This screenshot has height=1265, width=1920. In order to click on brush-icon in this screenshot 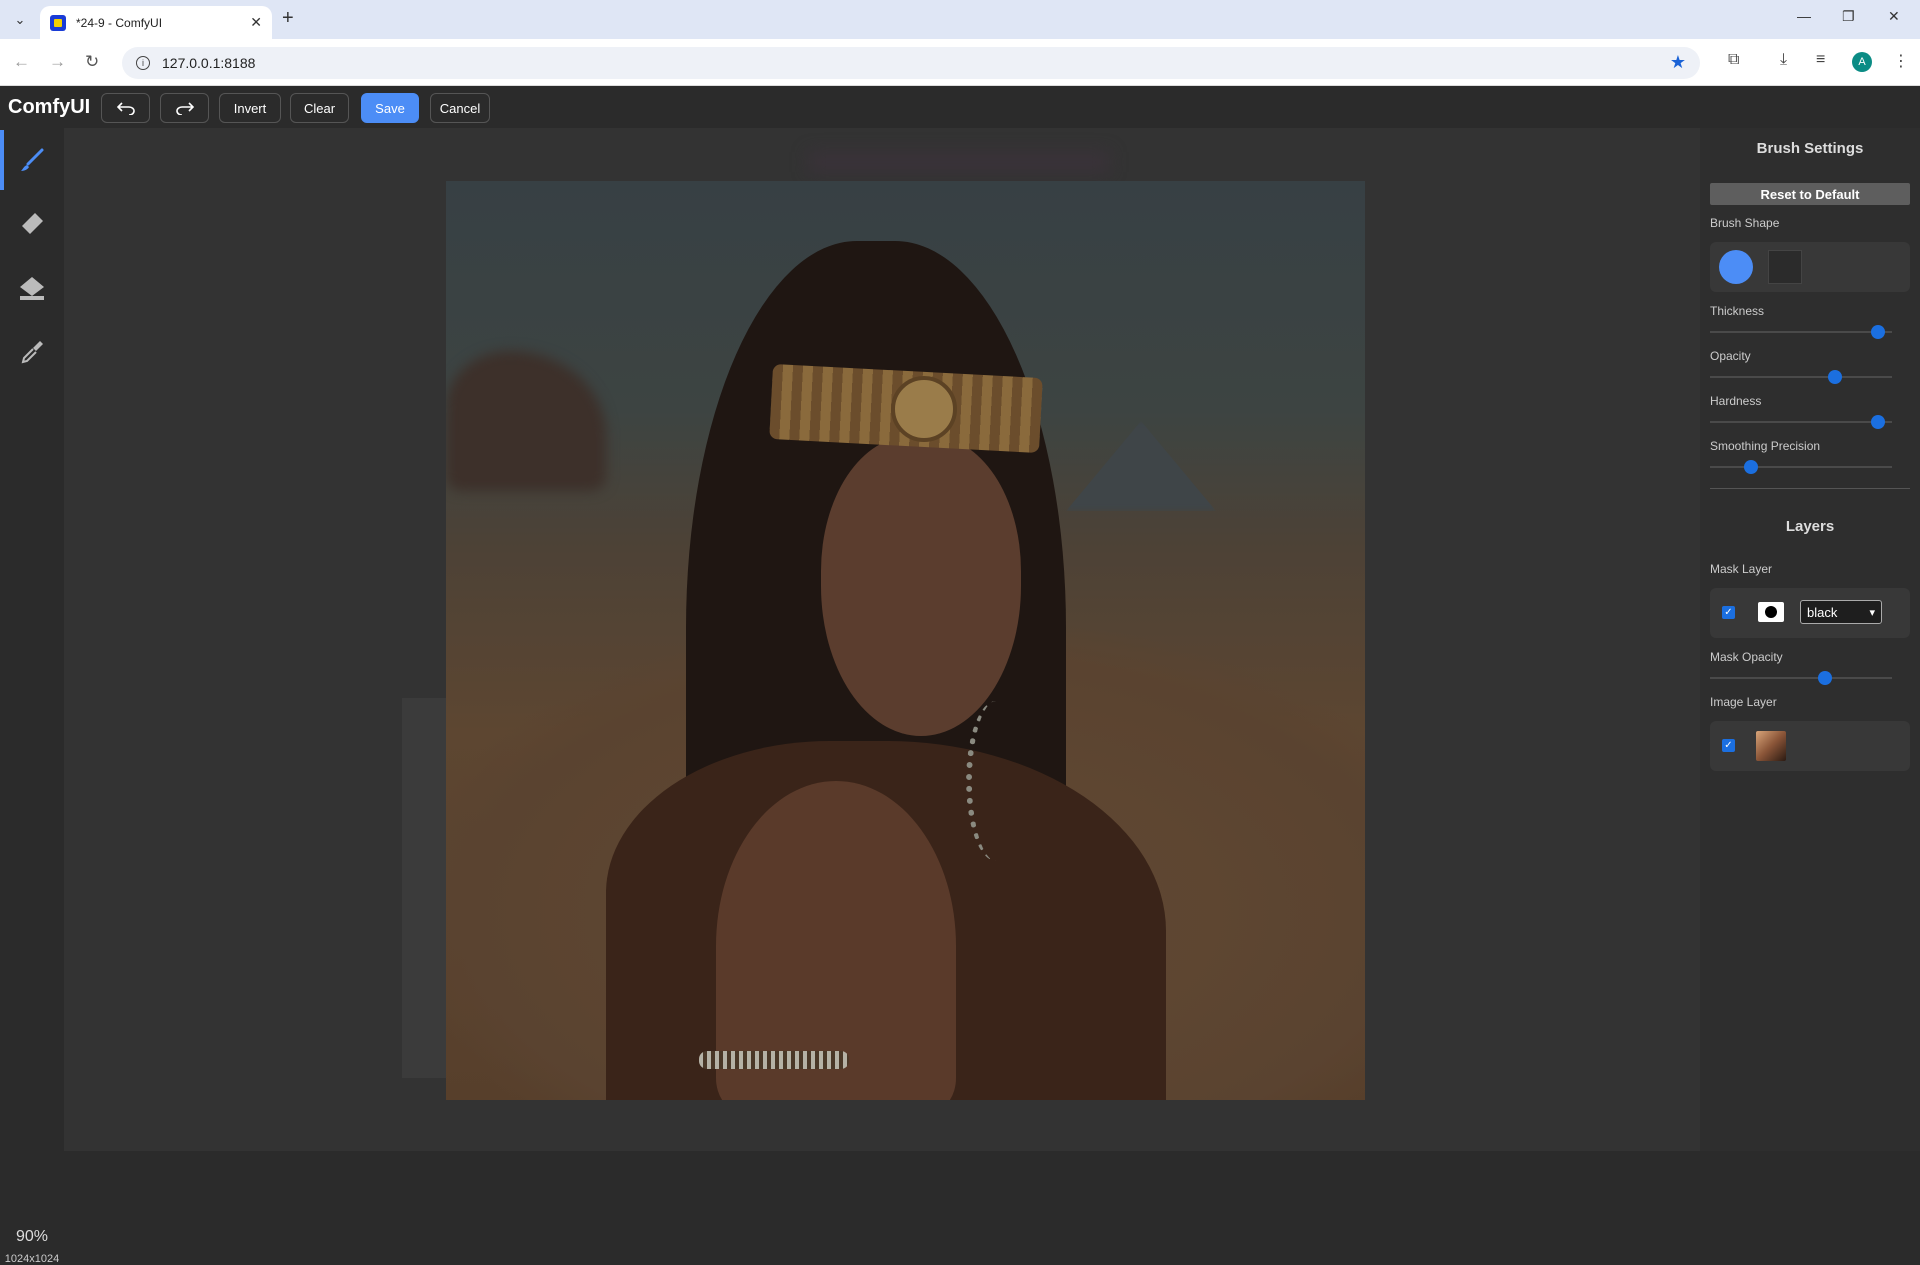, I will do `click(32, 159)`.